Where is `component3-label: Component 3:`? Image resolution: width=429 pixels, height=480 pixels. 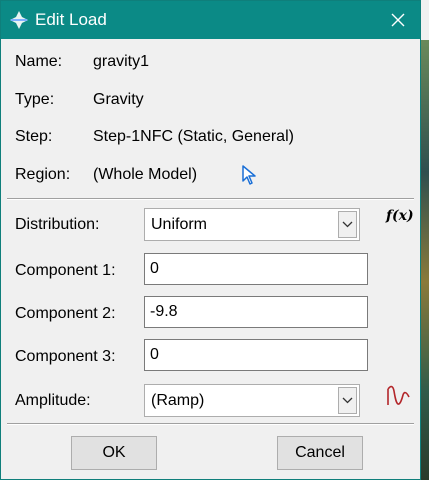
component3-label: Component 3: is located at coordinates (65, 356).